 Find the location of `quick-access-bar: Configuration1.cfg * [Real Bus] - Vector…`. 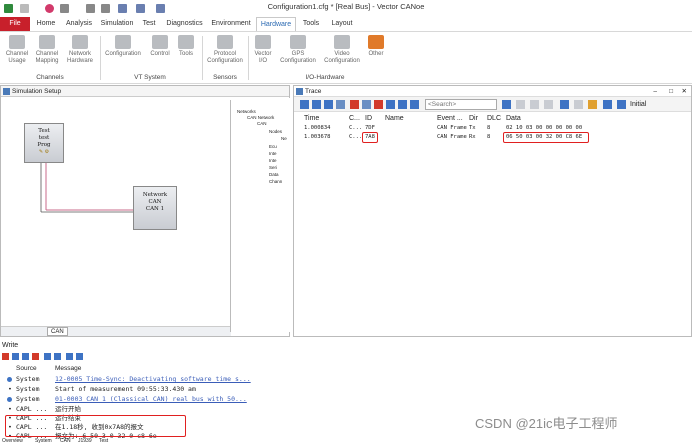

quick-access-bar: Configuration1.cfg * [Real Bus] - Vector… is located at coordinates (346, 8).